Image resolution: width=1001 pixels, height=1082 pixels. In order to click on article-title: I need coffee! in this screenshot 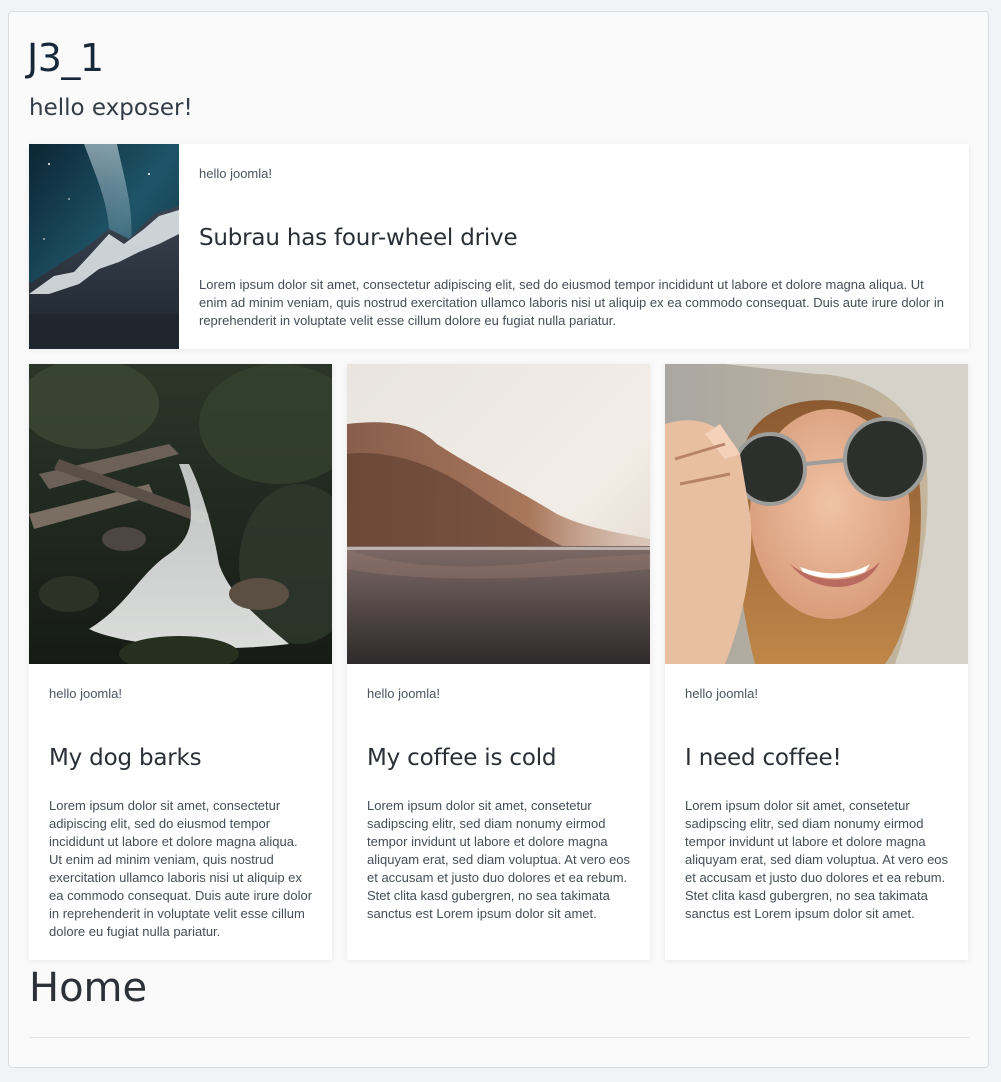, I will do `click(763, 758)`.